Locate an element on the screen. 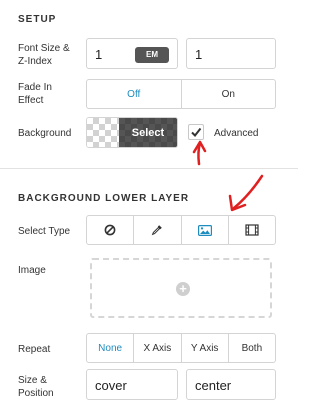 This screenshot has width=320, height=415. eyedropper-icon is located at coordinates (157, 230).